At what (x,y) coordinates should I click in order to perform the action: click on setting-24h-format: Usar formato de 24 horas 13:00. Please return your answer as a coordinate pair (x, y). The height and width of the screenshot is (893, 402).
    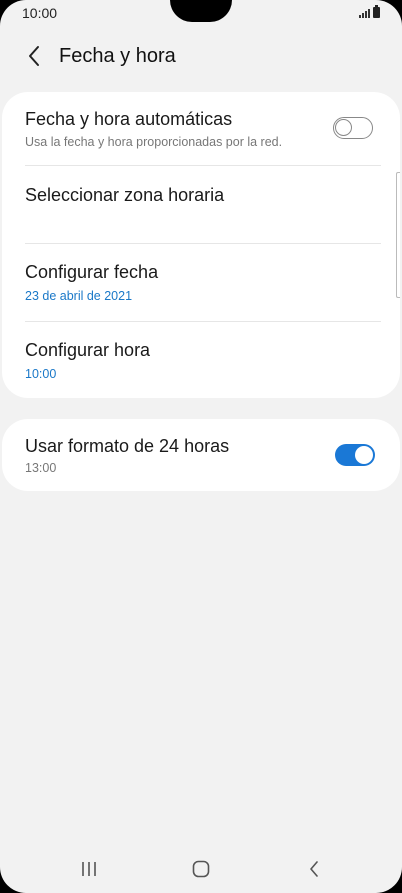
    Looking at the image, I should click on (201, 455).